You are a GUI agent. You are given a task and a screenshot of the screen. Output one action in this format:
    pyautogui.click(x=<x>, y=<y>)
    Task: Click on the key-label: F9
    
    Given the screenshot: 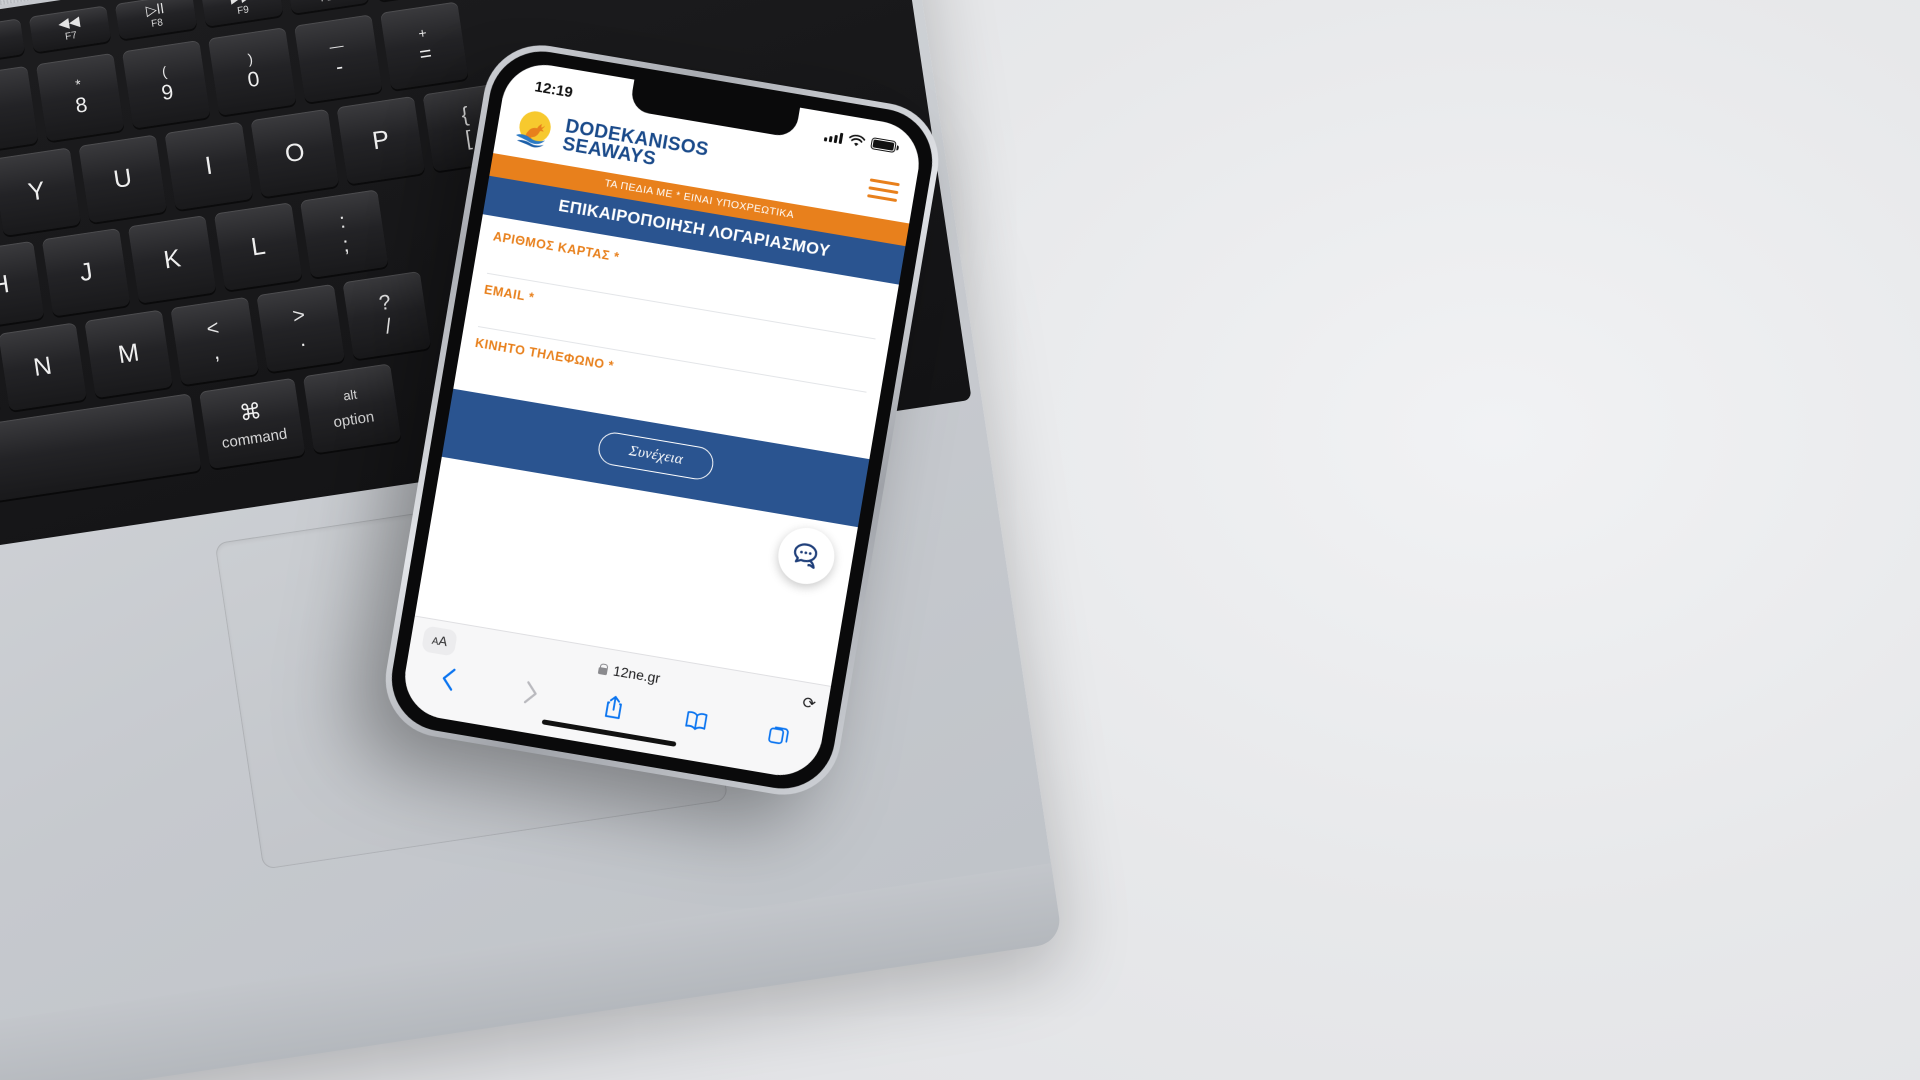 What is the action you would take?
    pyautogui.click(x=243, y=11)
    